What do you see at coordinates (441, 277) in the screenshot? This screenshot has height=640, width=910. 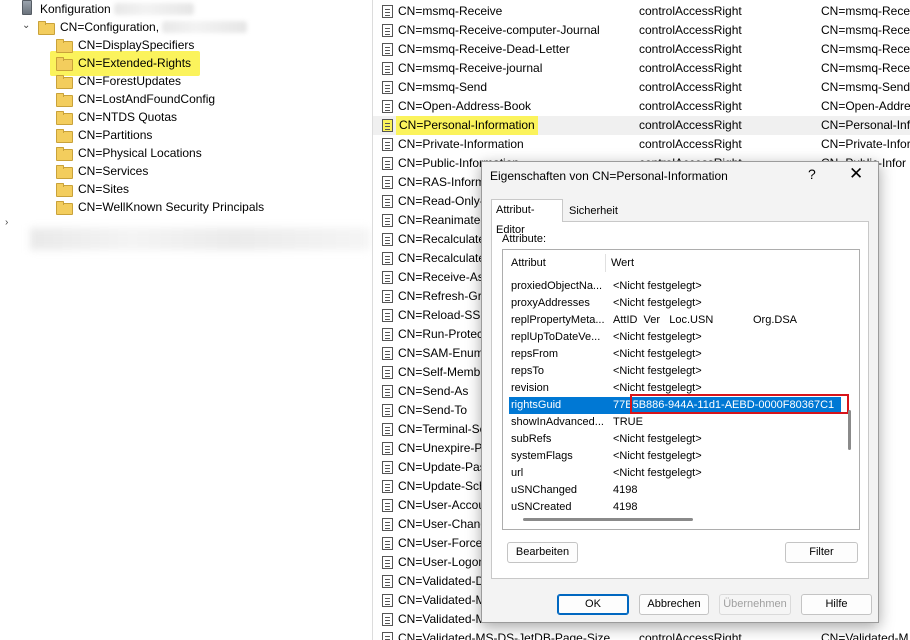 I see `list-item-name: CN=Receive-As` at bounding box center [441, 277].